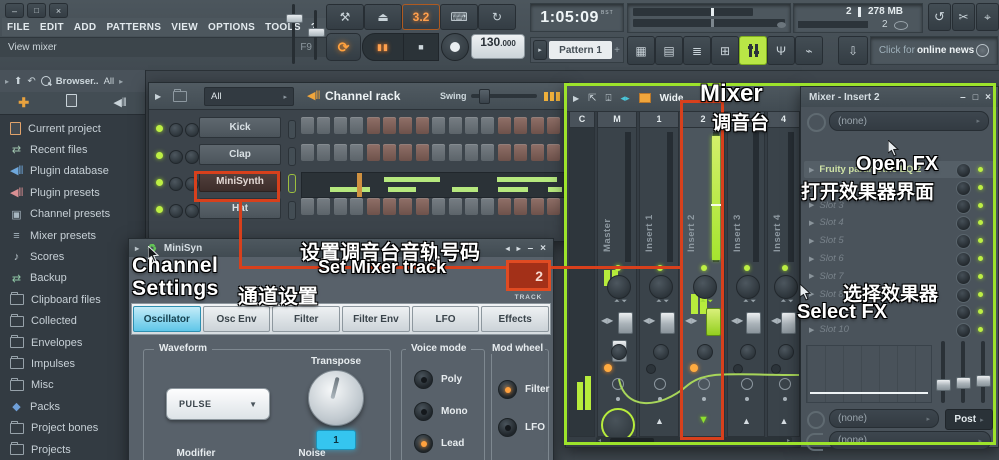 Image resolution: width=999 pixels, height=460 pixels. I want to click on sidebar-item-recent-files: ⇄ Recent files, so click(75, 149).